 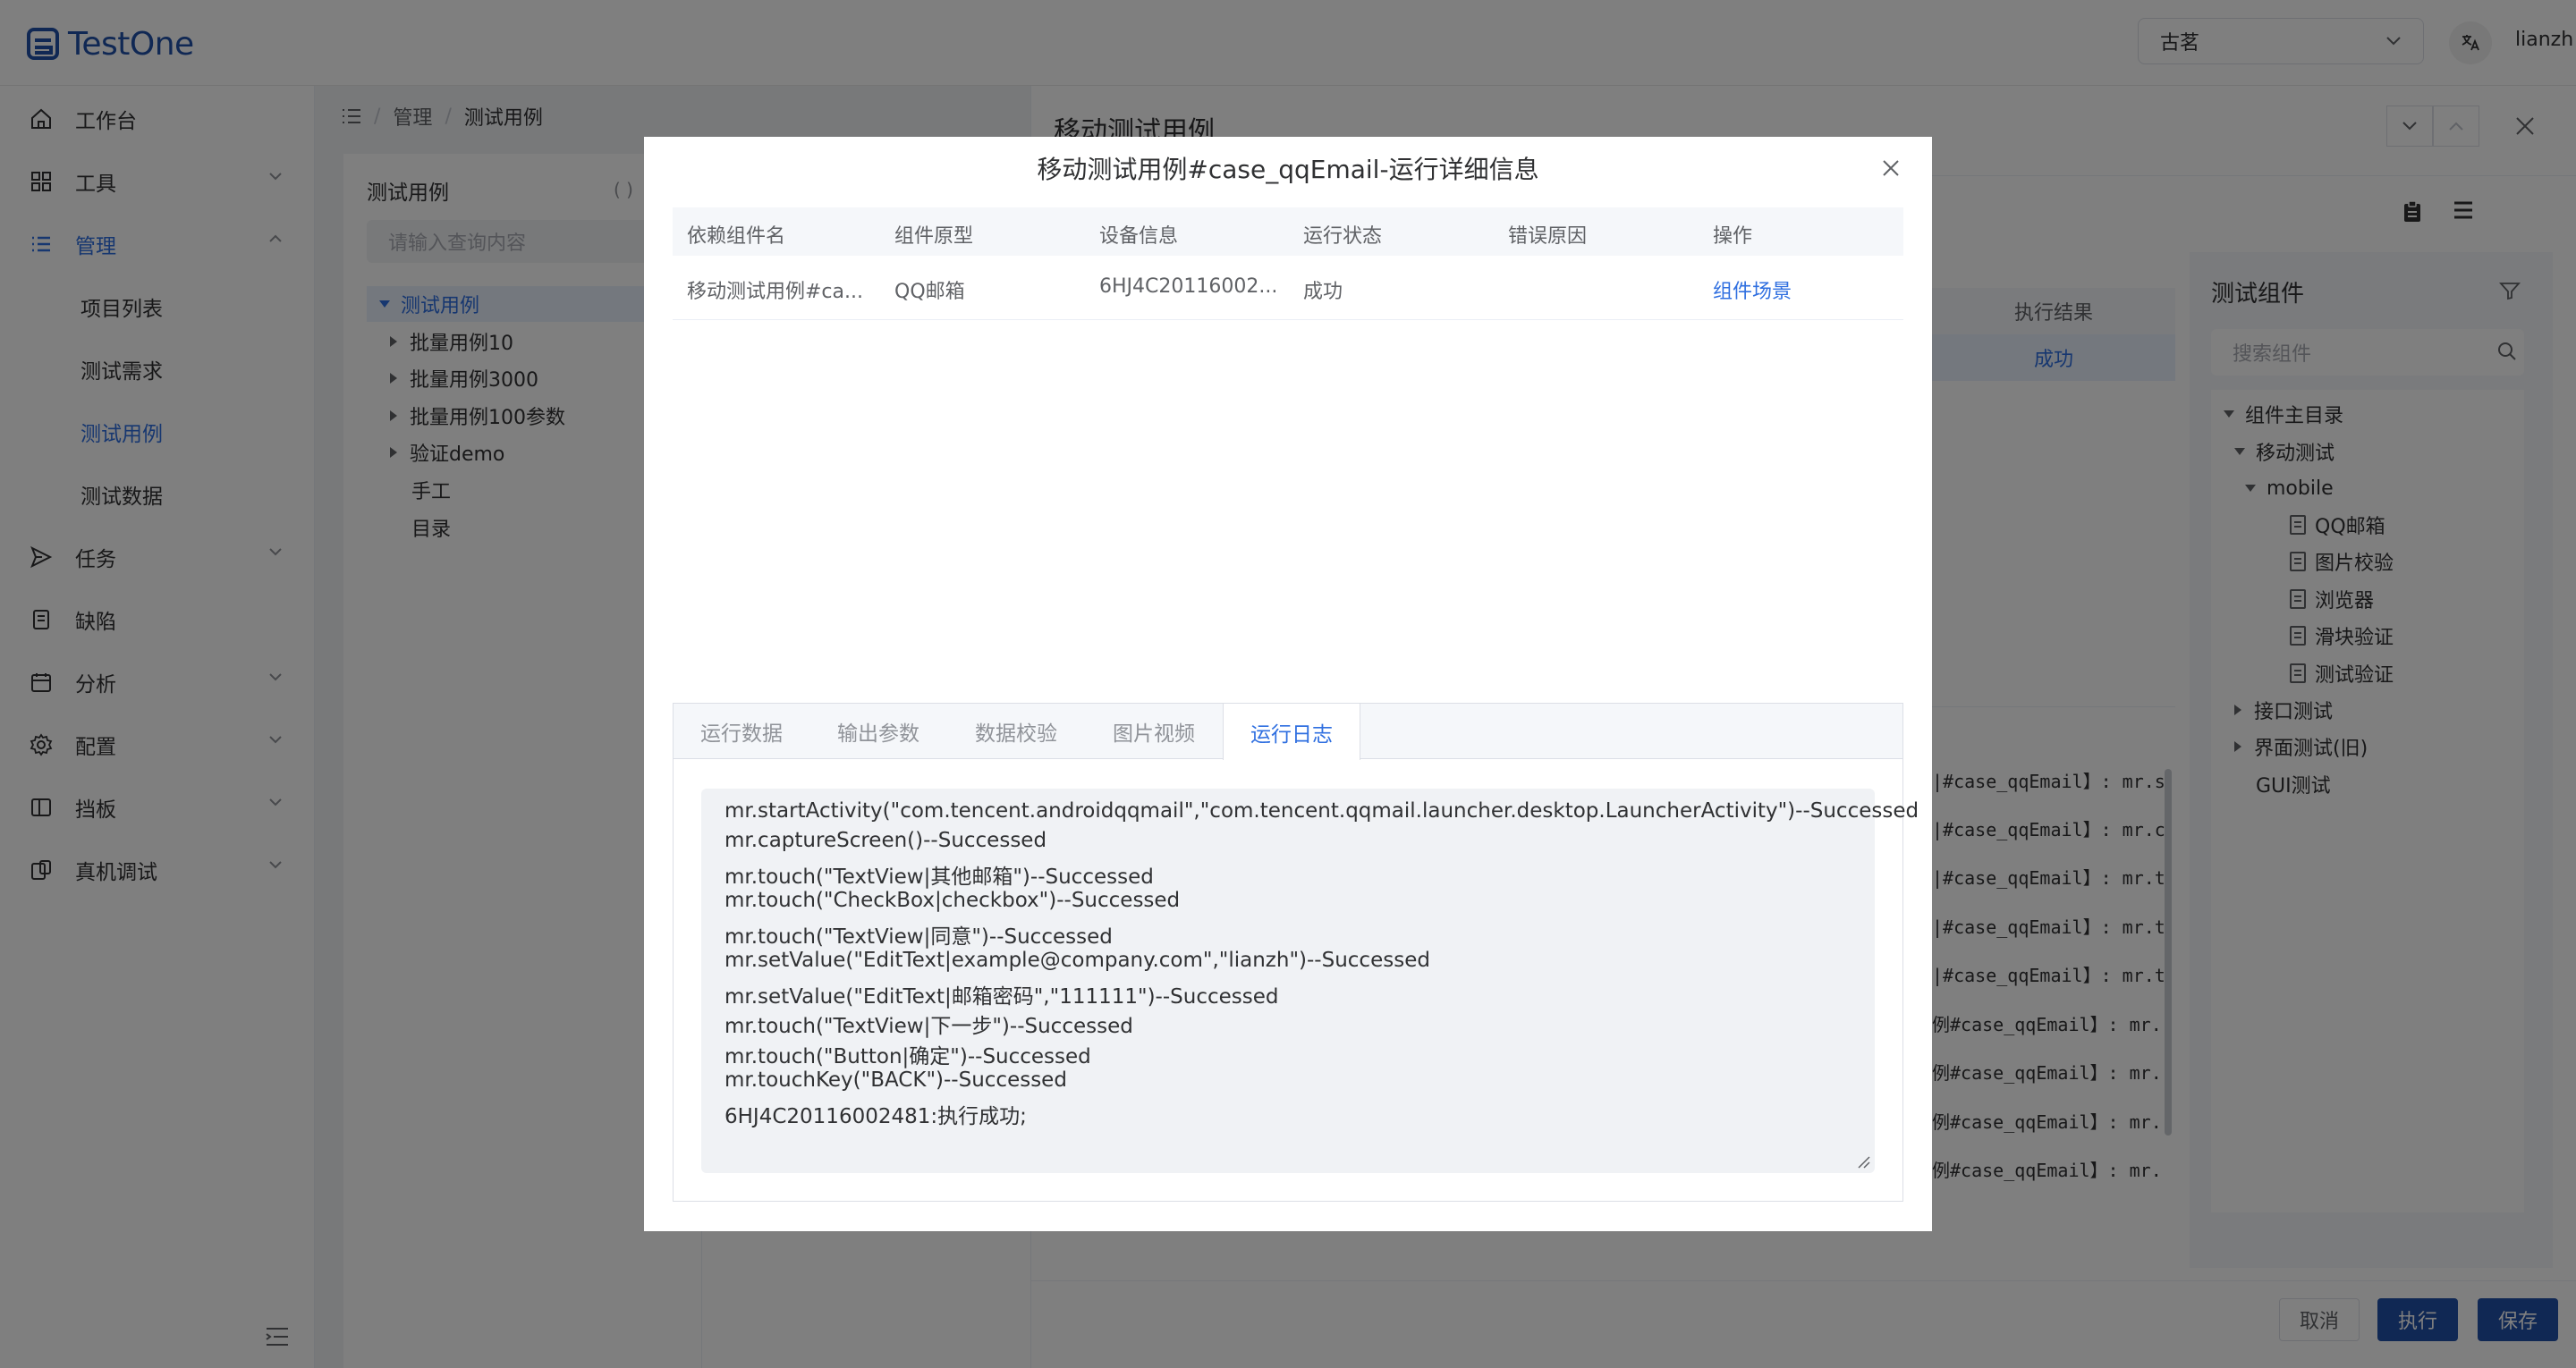 What do you see at coordinates (952, 901) in the screenshot?
I see `log-text-line: mr.touch("CheckBox|checkbox")--Successed` at bounding box center [952, 901].